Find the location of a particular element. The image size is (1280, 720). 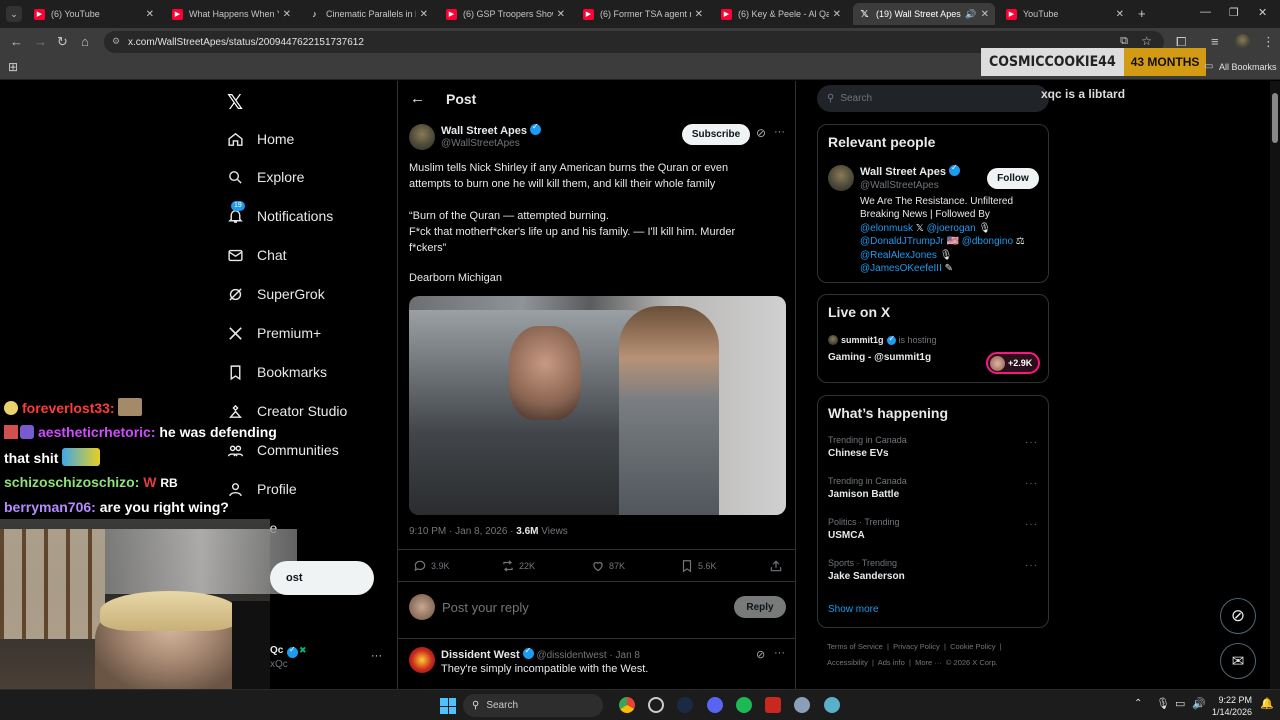

account-more-icon: ··· is located at coordinates (376, 656).